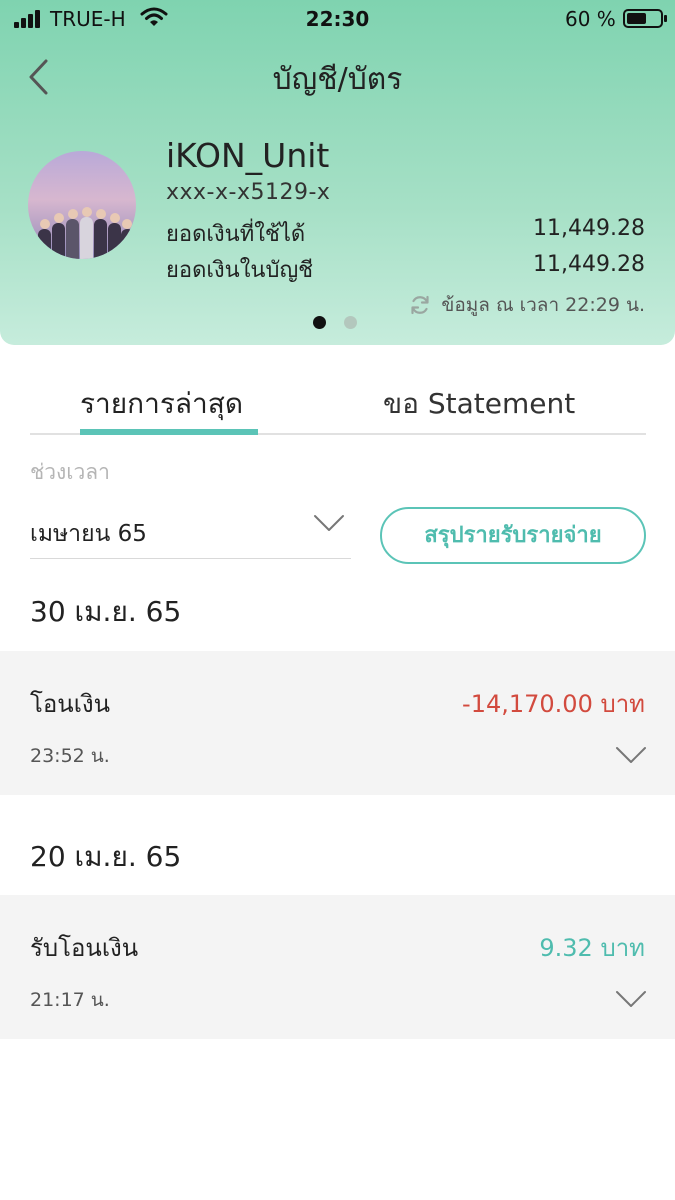  Describe the element at coordinates (543, 305) in the screenshot. I see `last-updated-text: ข้อมูล ณ เวลา 22:29 น.` at that location.